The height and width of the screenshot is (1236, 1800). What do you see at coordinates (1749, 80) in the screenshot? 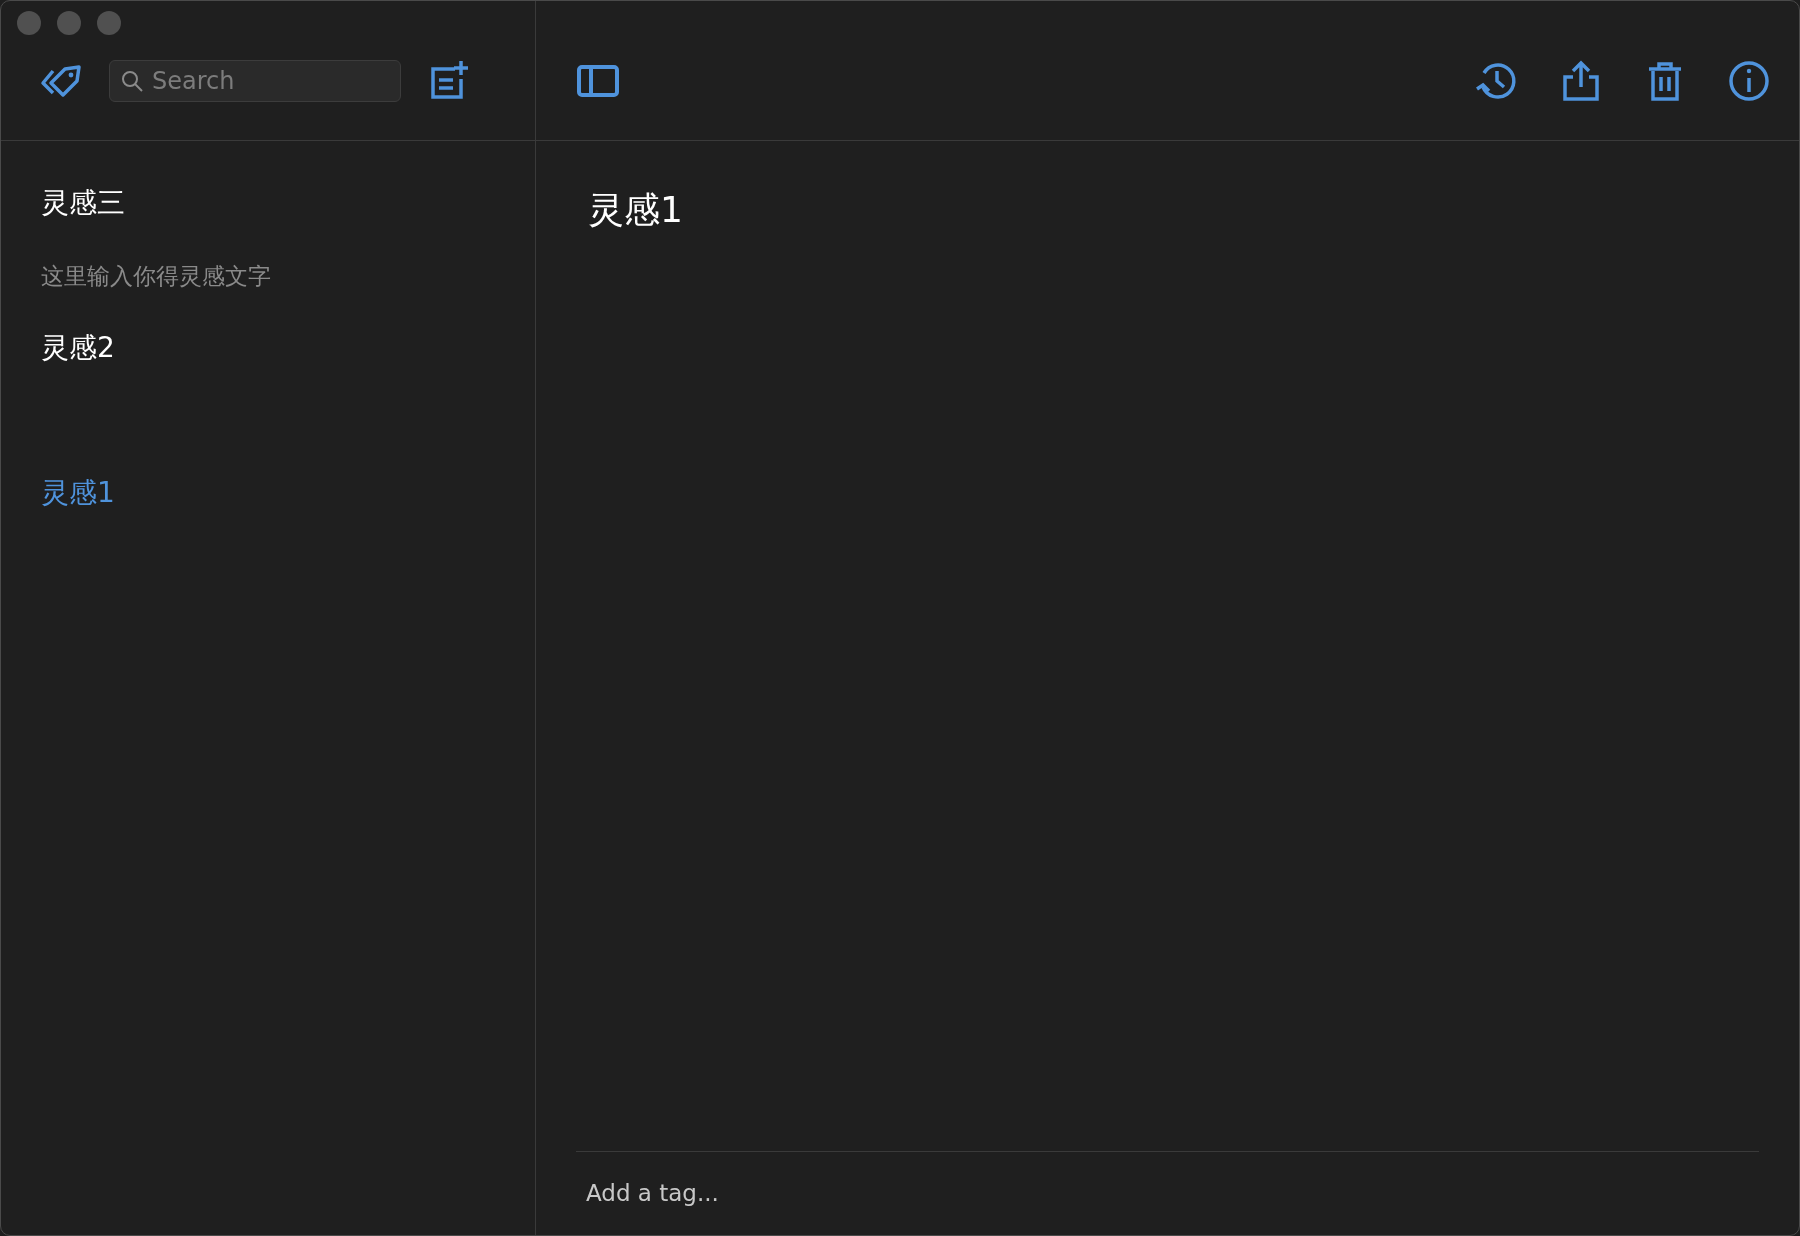
I see `info-button` at bounding box center [1749, 80].